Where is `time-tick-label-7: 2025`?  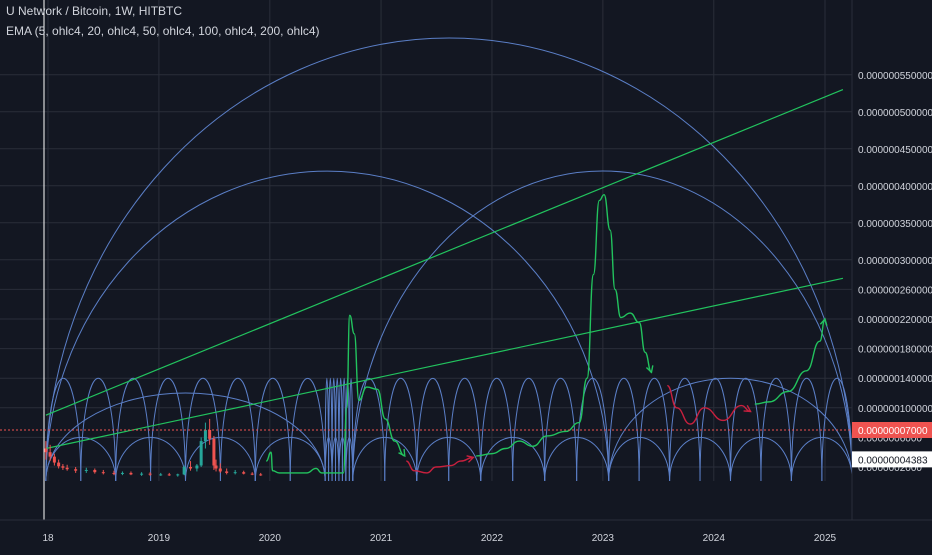 time-tick-label-7: 2025 is located at coordinates (825, 538).